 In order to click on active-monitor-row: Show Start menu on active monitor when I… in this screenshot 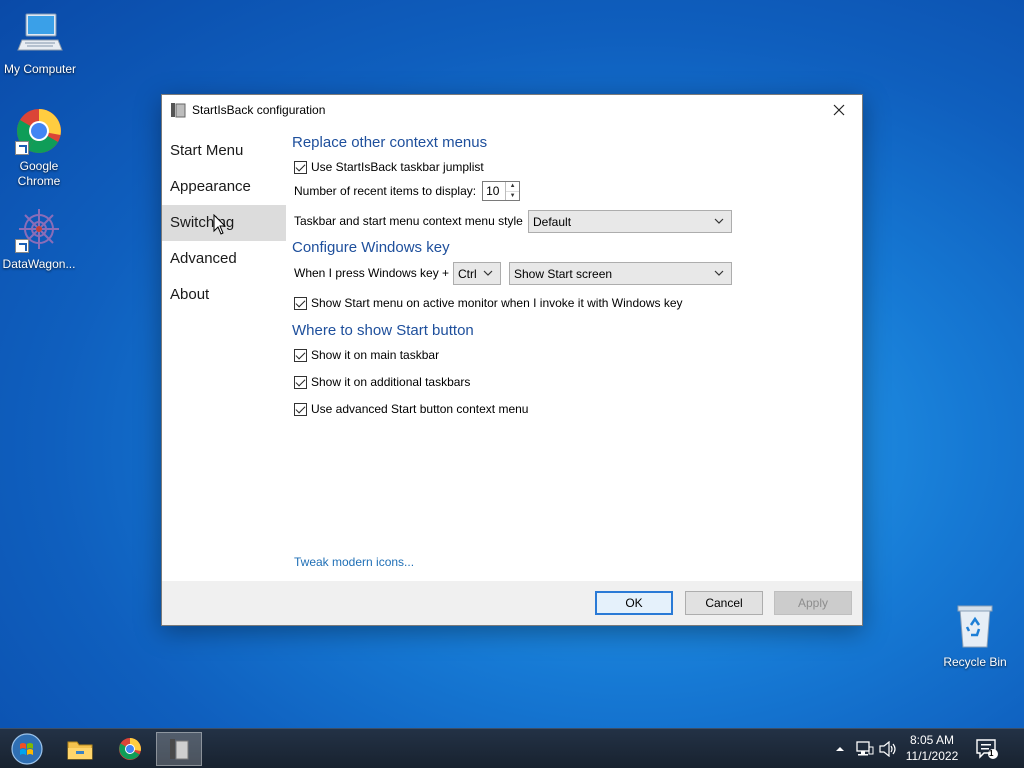, I will do `click(488, 303)`.